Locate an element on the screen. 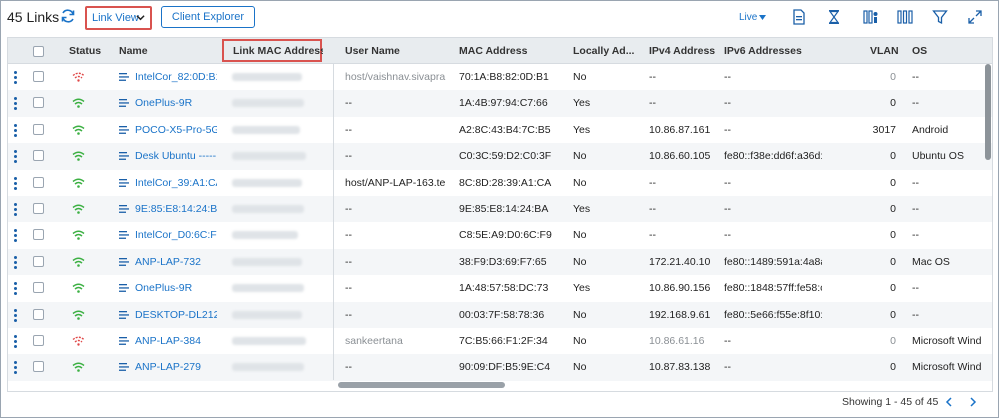  user-name-cell: host/vaishnav.sivapra is located at coordinates (395, 77).